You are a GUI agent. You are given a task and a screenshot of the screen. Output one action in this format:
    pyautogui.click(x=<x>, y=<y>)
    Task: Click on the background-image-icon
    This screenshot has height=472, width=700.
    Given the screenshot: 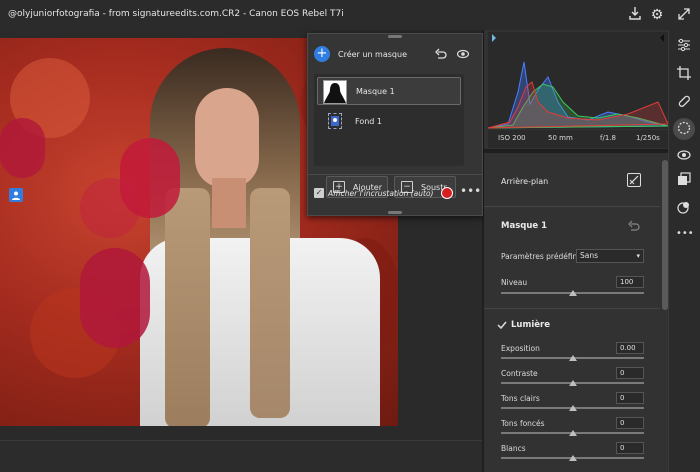 What is the action you would take?
    pyautogui.click(x=634, y=180)
    